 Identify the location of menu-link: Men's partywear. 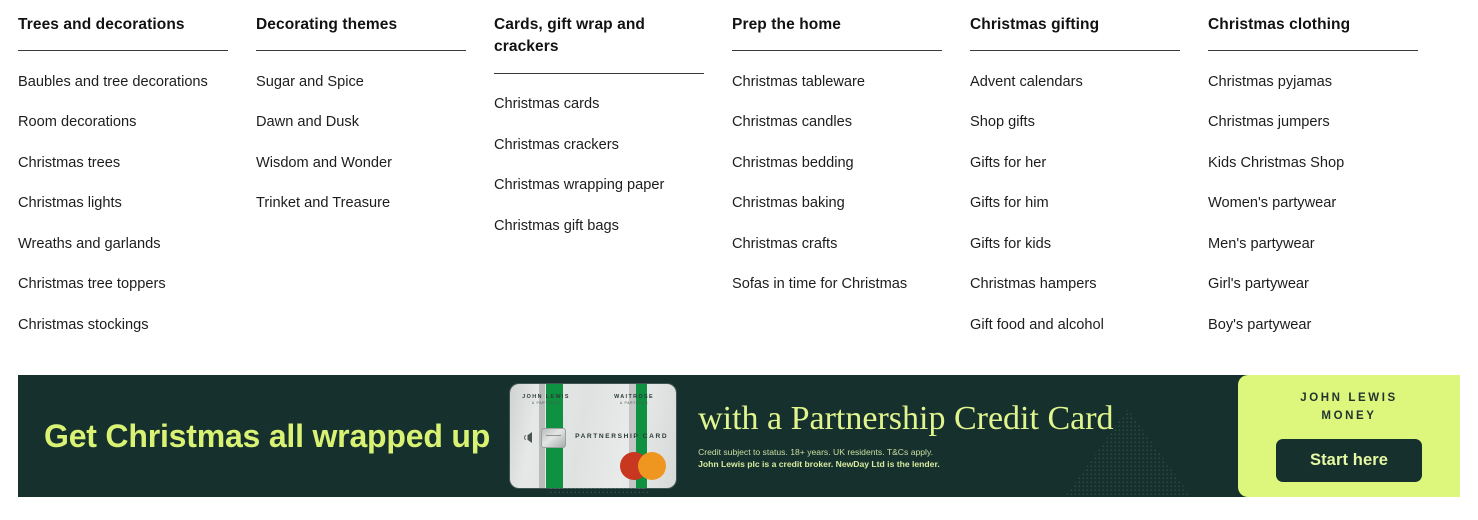
(1317, 244).